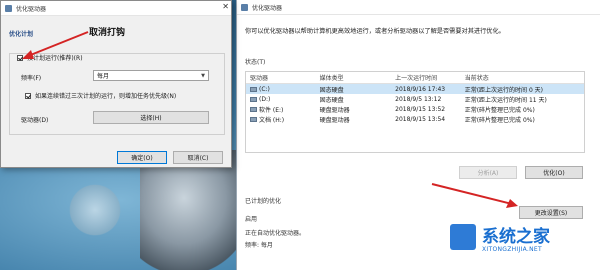  Describe the element at coordinates (463, 237) in the screenshot. I see `house-logo-icon` at that location.